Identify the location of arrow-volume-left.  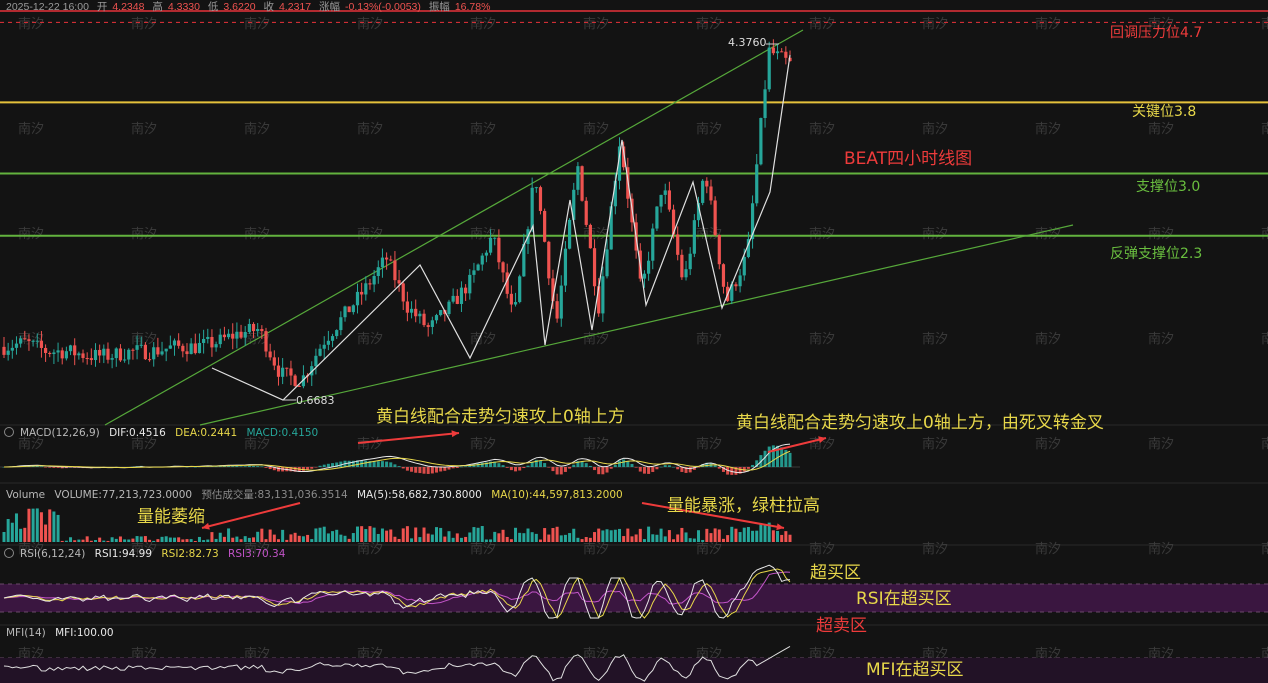
(251, 515).